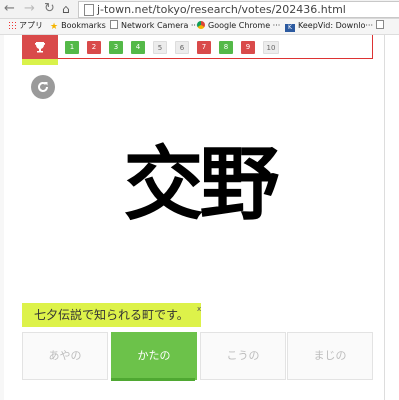  What do you see at coordinates (78, 26) in the screenshot?
I see `bookmark-bookmarks: ★ Bookmarks` at bounding box center [78, 26].